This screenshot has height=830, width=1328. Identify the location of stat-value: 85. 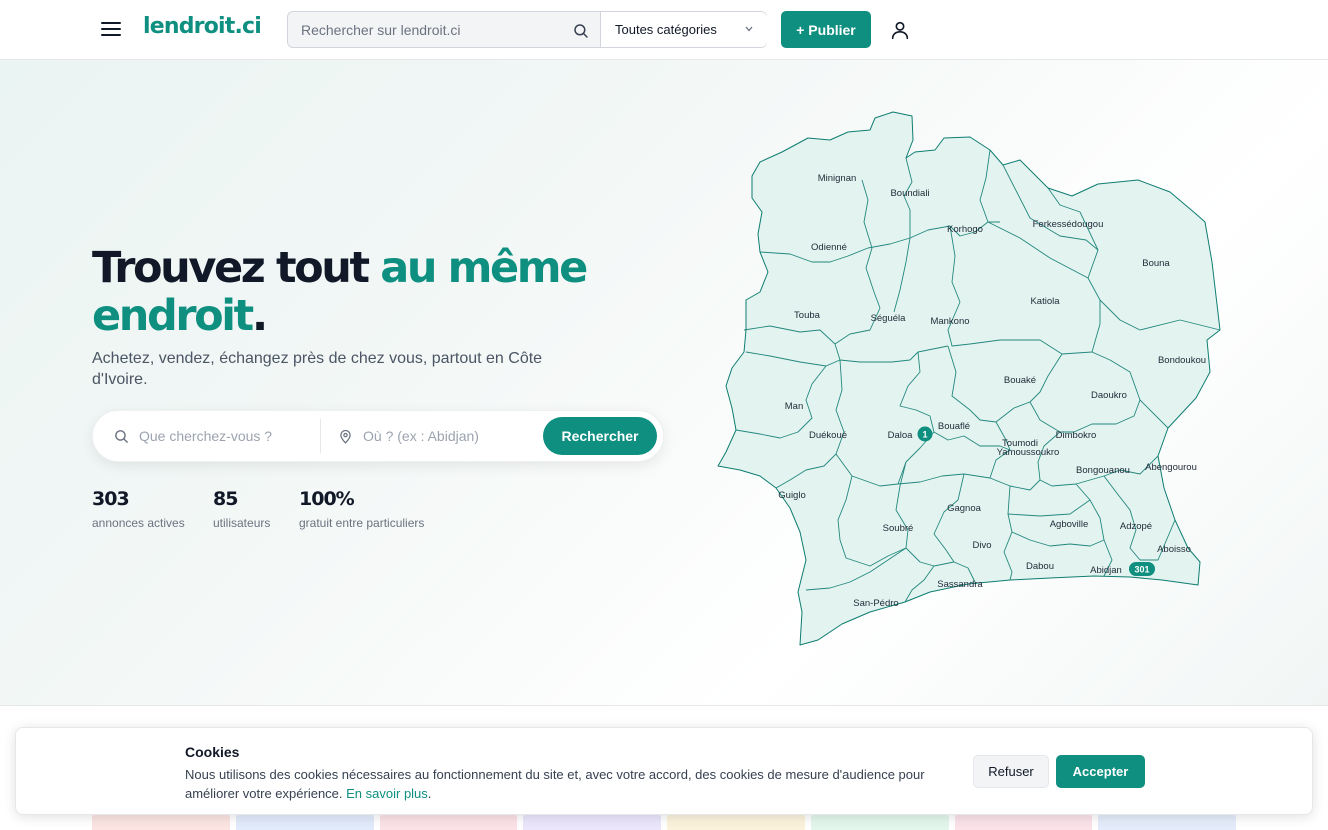
(225, 499).